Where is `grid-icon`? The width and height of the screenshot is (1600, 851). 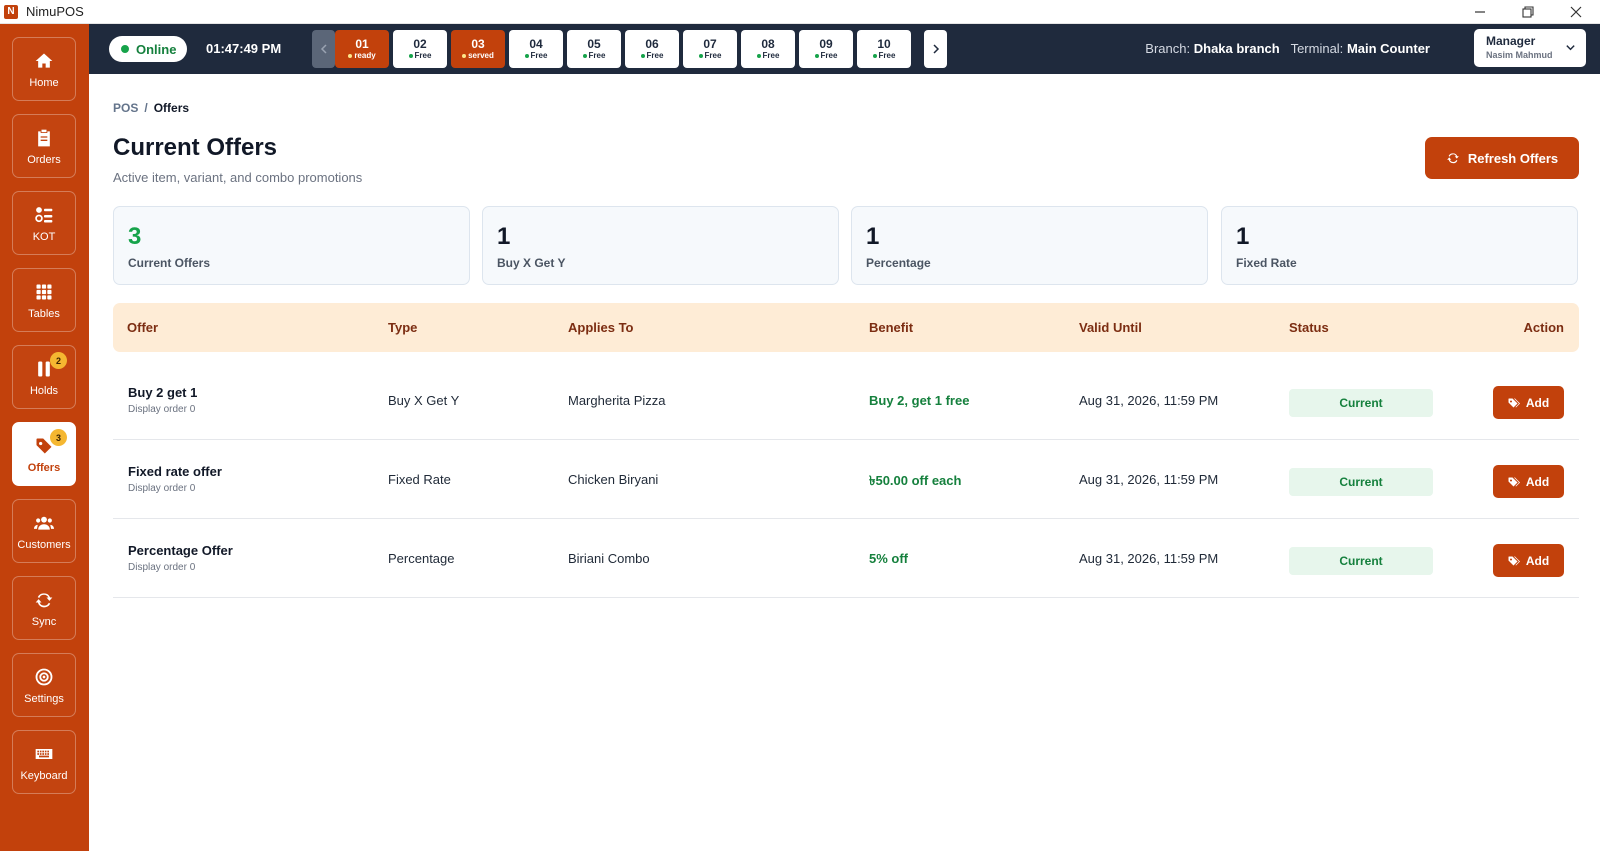 grid-icon is located at coordinates (44, 292).